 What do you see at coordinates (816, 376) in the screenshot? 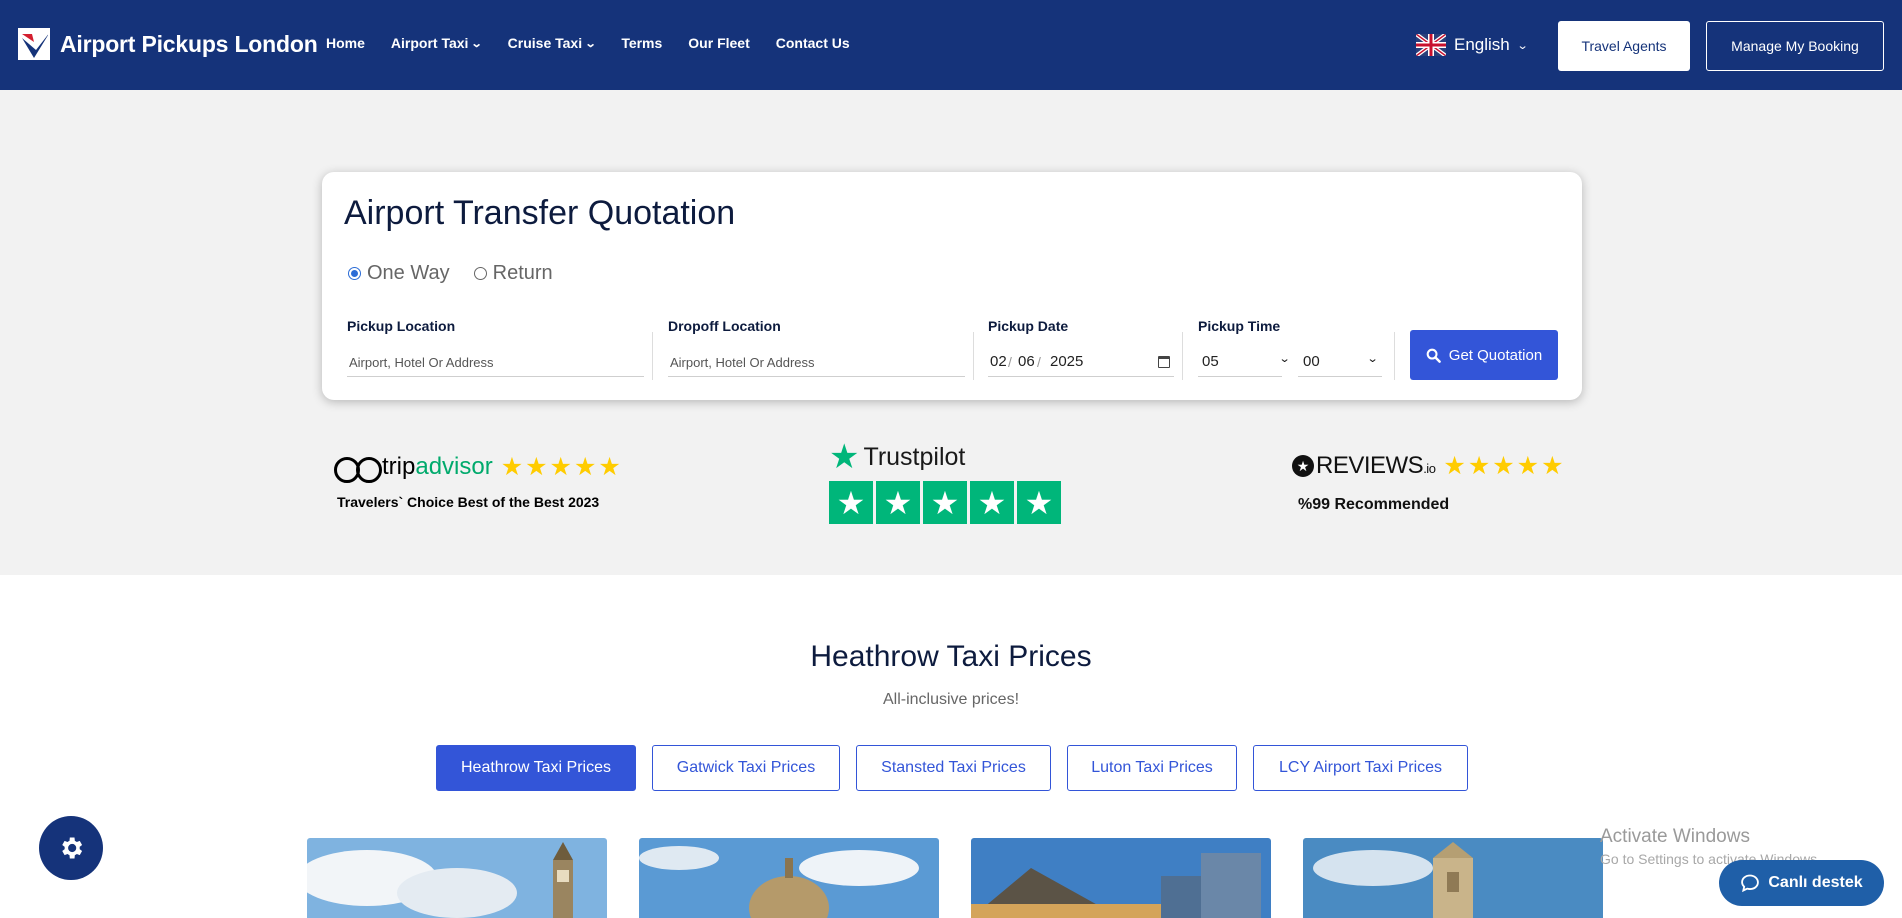
I see `dropoff-underline` at bounding box center [816, 376].